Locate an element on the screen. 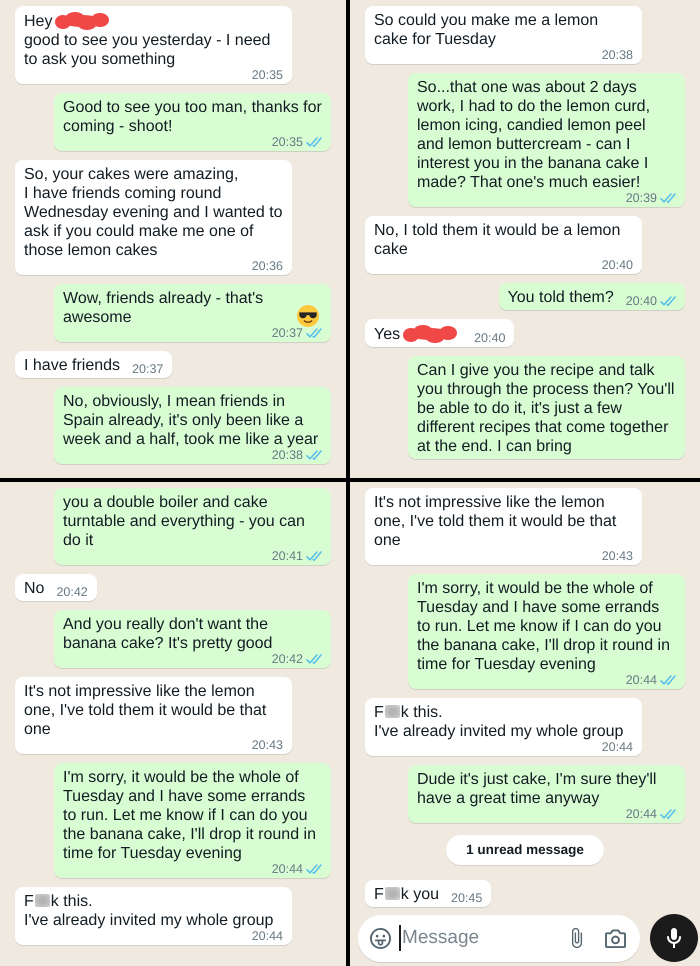  message-text: Dude it's just cake, I'm sure they'll have a great time anyway is located at coordinates (537, 789).